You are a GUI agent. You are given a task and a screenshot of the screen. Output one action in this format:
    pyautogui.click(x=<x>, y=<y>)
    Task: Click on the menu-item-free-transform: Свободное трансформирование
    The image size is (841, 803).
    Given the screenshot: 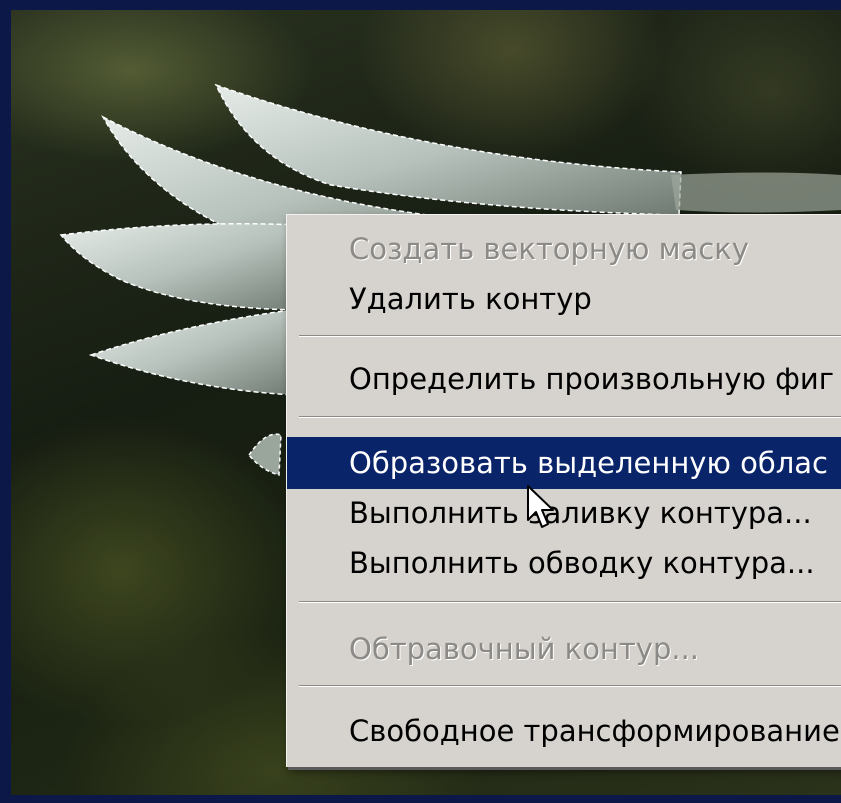 What is the action you would take?
    pyautogui.click(x=564, y=731)
    